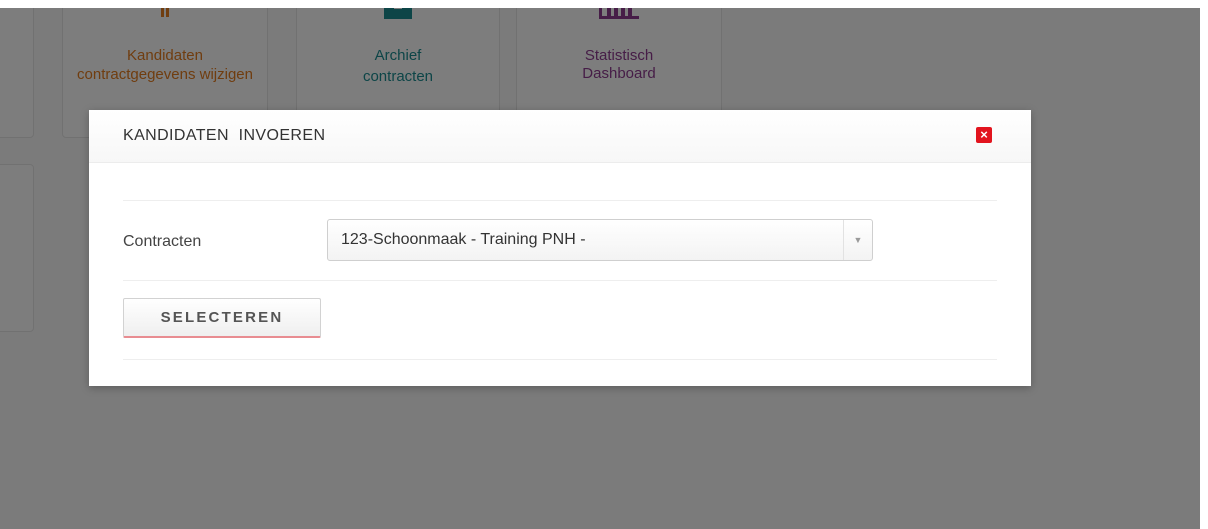 Image resolution: width=1208 pixels, height=529 pixels. What do you see at coordinates (560, 136) in the screenshot?
I see `dialog-header: KANDIDATEN INVOEREN ×` at bounding box center [560, 136].